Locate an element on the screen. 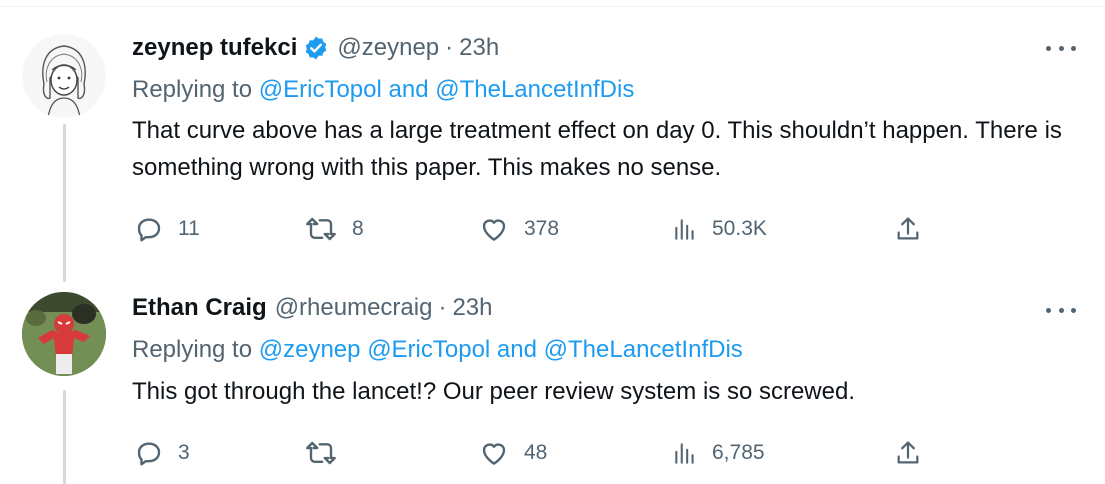 This screenshot has width=1105, height=484. reply-count: 11 is located at coordinates (189, 228).